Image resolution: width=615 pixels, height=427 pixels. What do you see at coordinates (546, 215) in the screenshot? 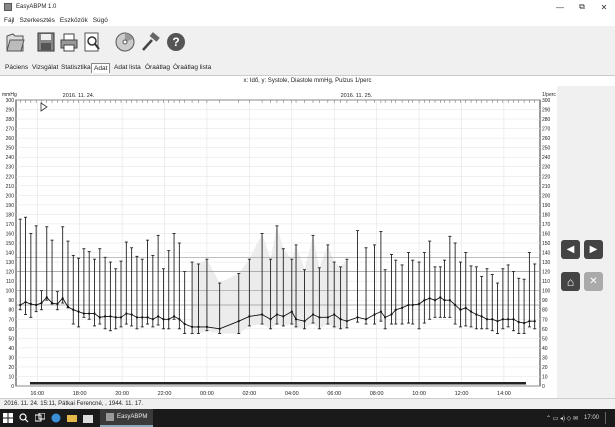
I see `y-tick-label-right: 180` at bounding box center [546, 215].